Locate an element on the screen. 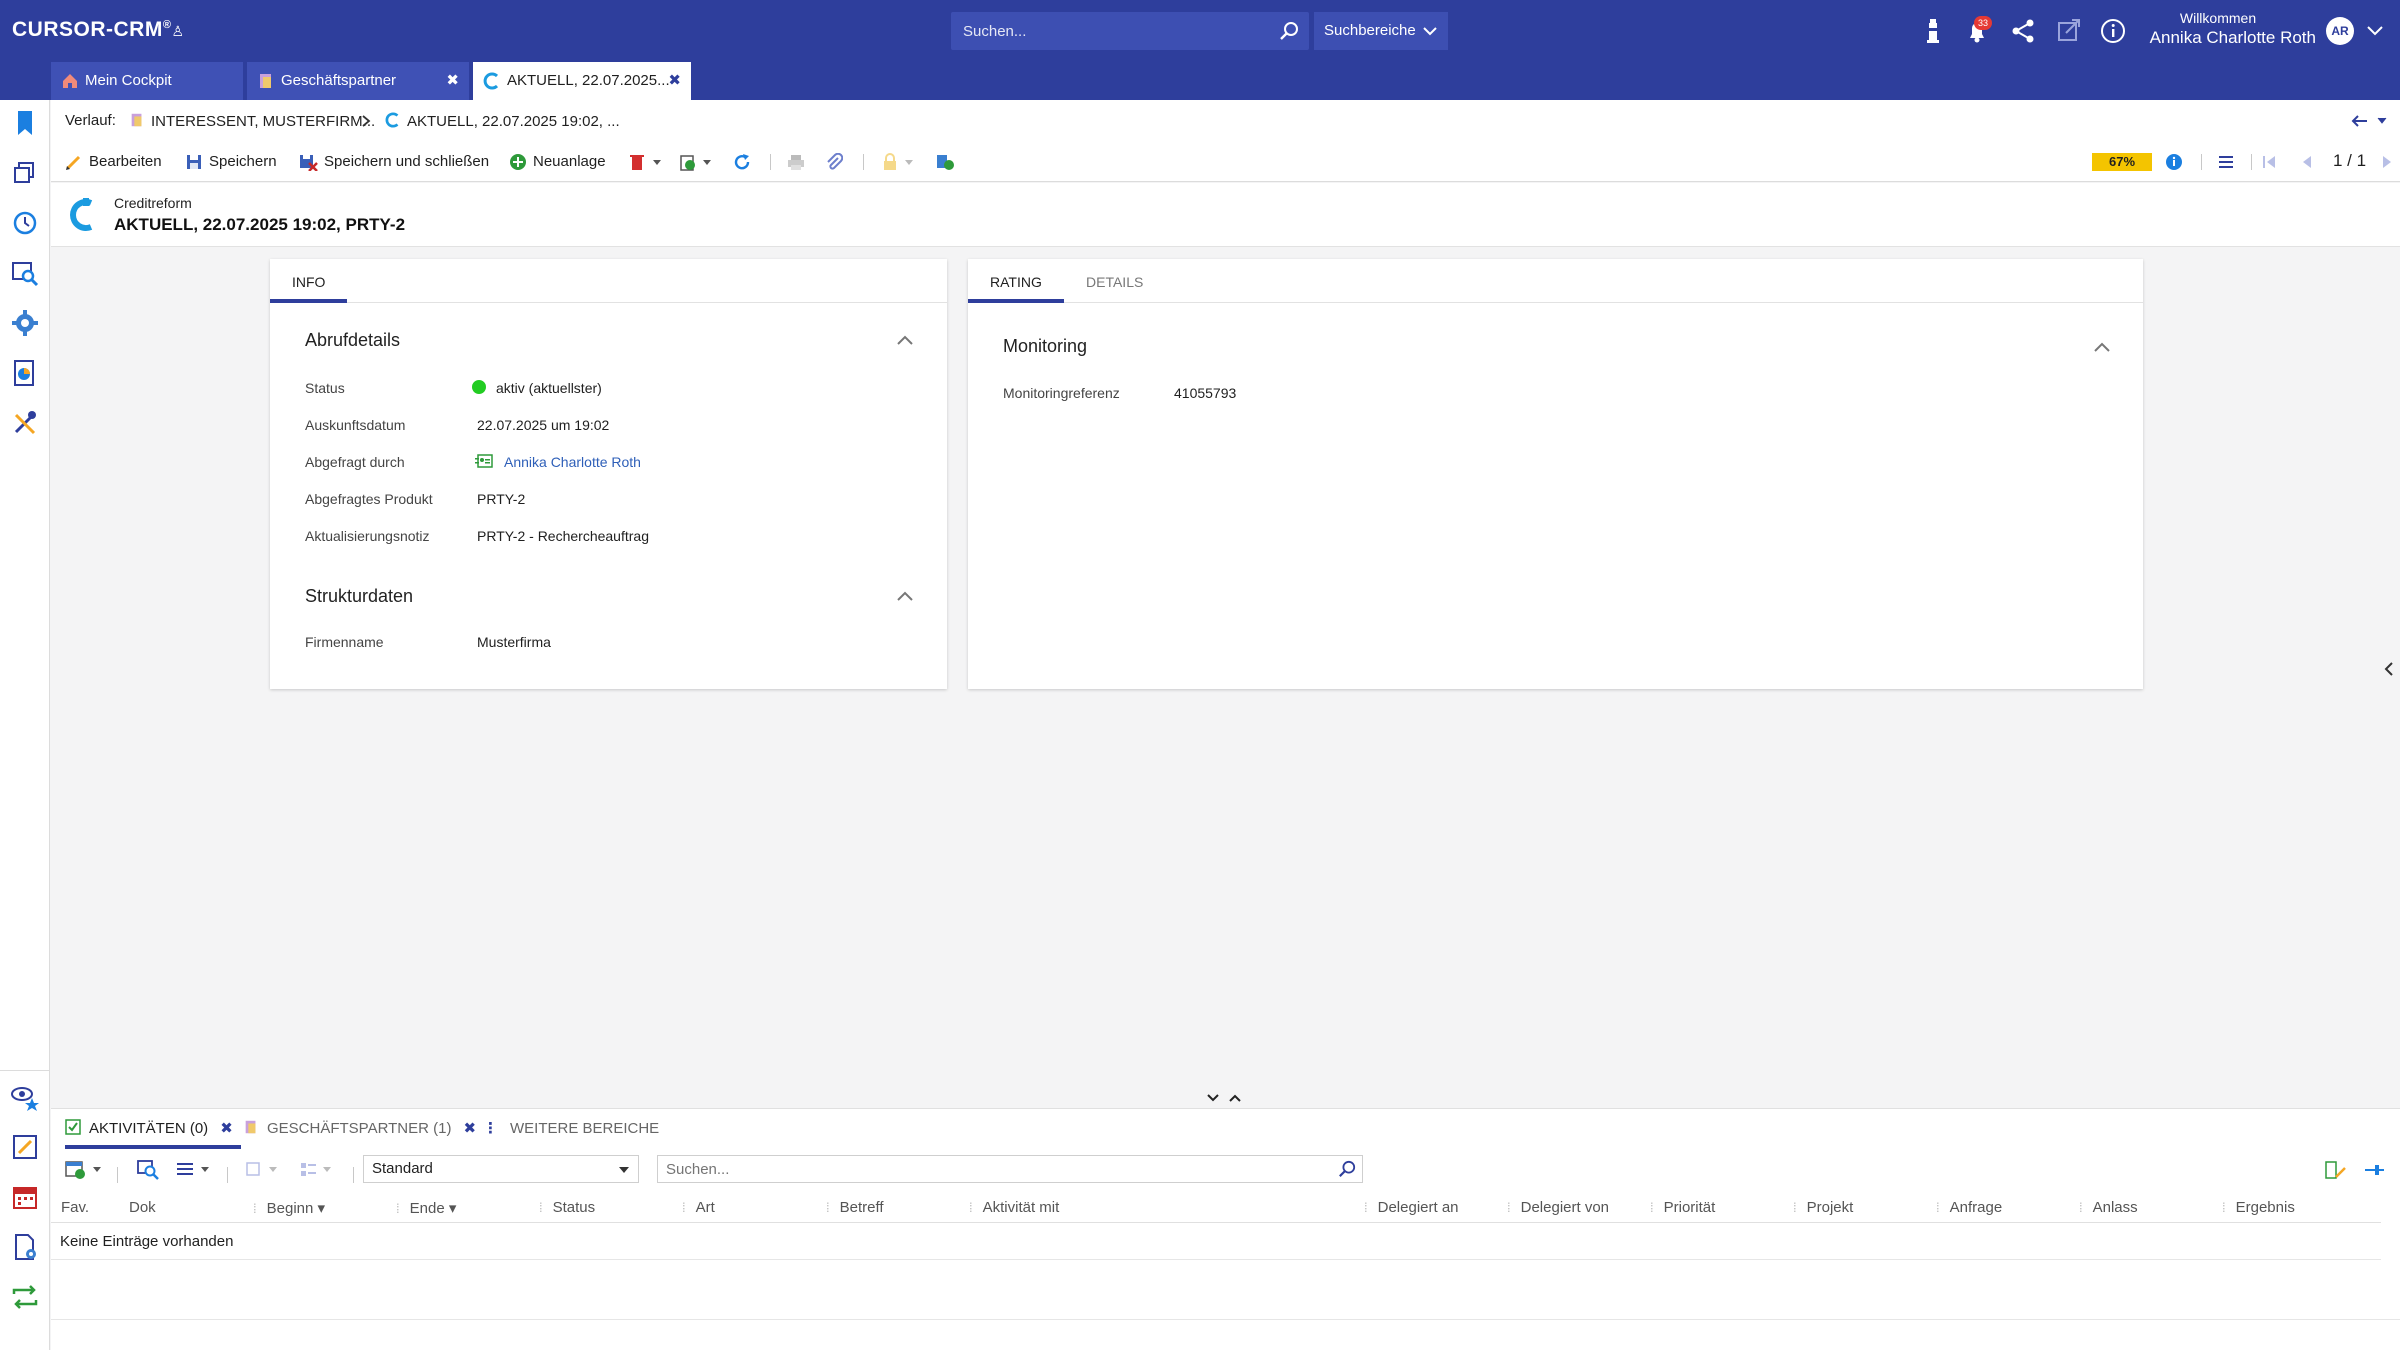  group-disabled-icon is located at coordinates (319, 1169).